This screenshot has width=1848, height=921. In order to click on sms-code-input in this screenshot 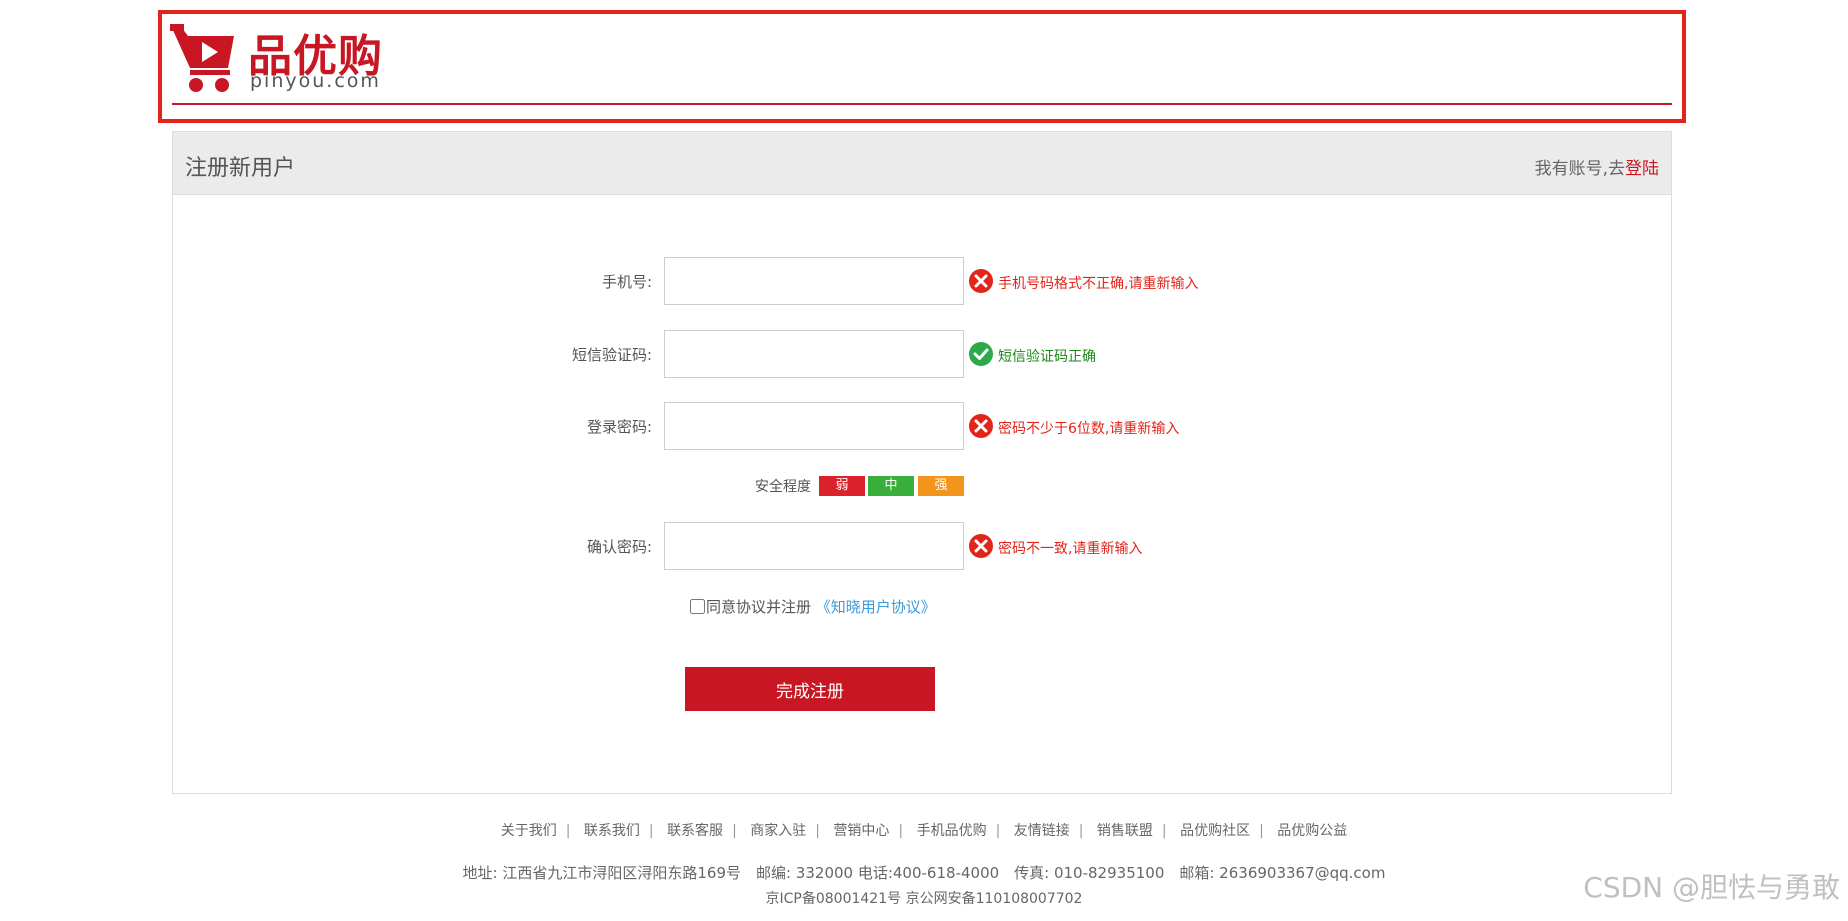, I will do `click(814, 354)`.